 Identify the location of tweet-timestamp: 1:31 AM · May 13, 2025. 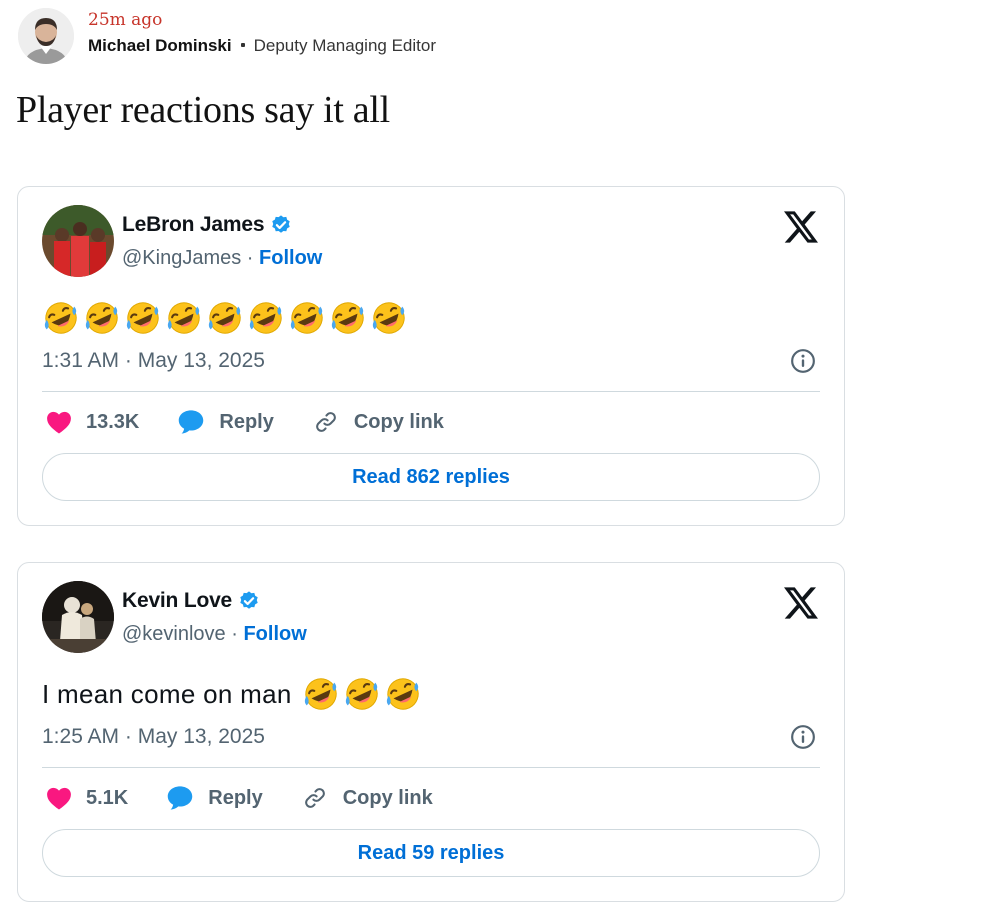
(153, 361).